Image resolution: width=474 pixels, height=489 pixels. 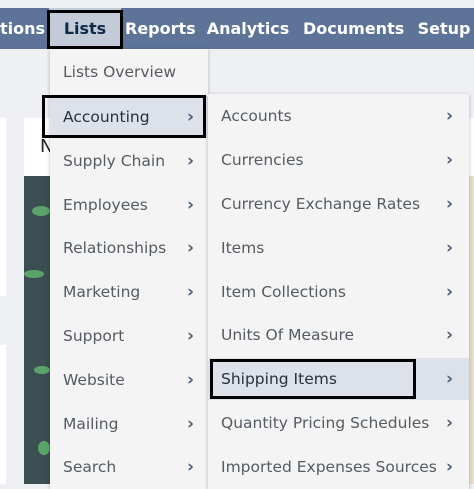 I want to click on nav-transactions: tions, so click(x=22, y=28).